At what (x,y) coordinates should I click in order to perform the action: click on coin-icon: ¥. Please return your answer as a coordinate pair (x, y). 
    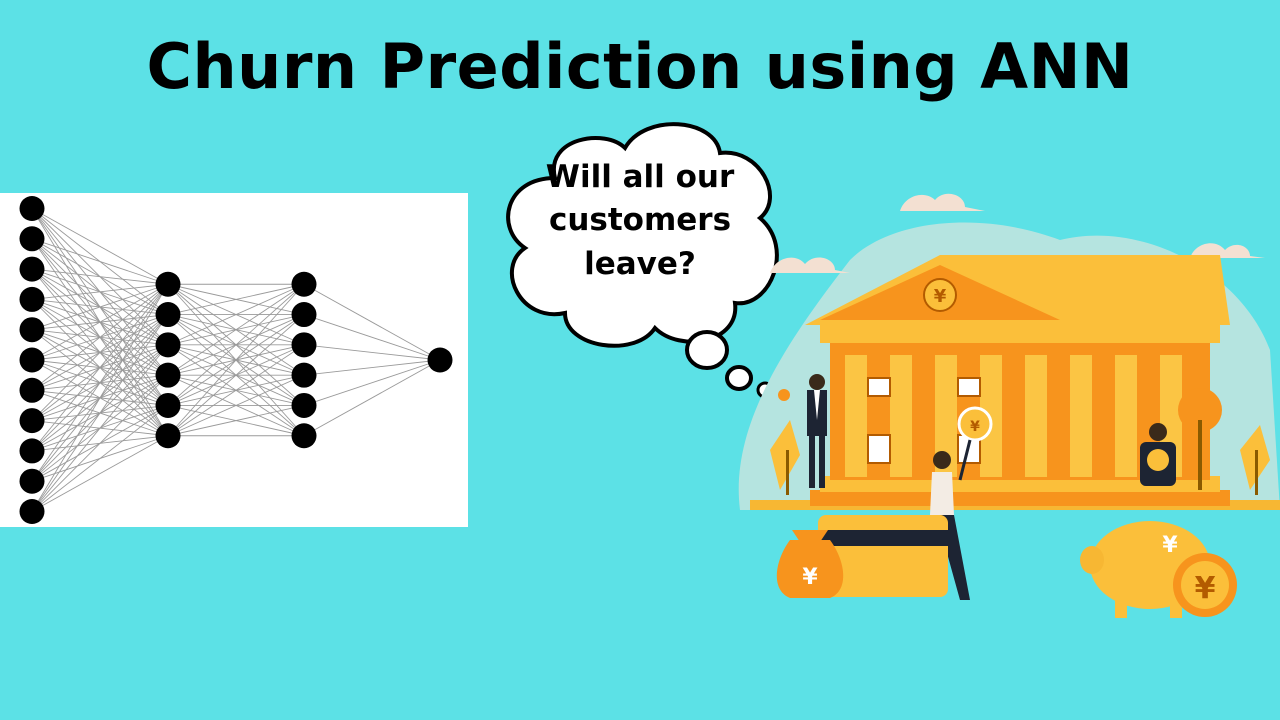
    Looking at the image, I should click on (1205, 585).